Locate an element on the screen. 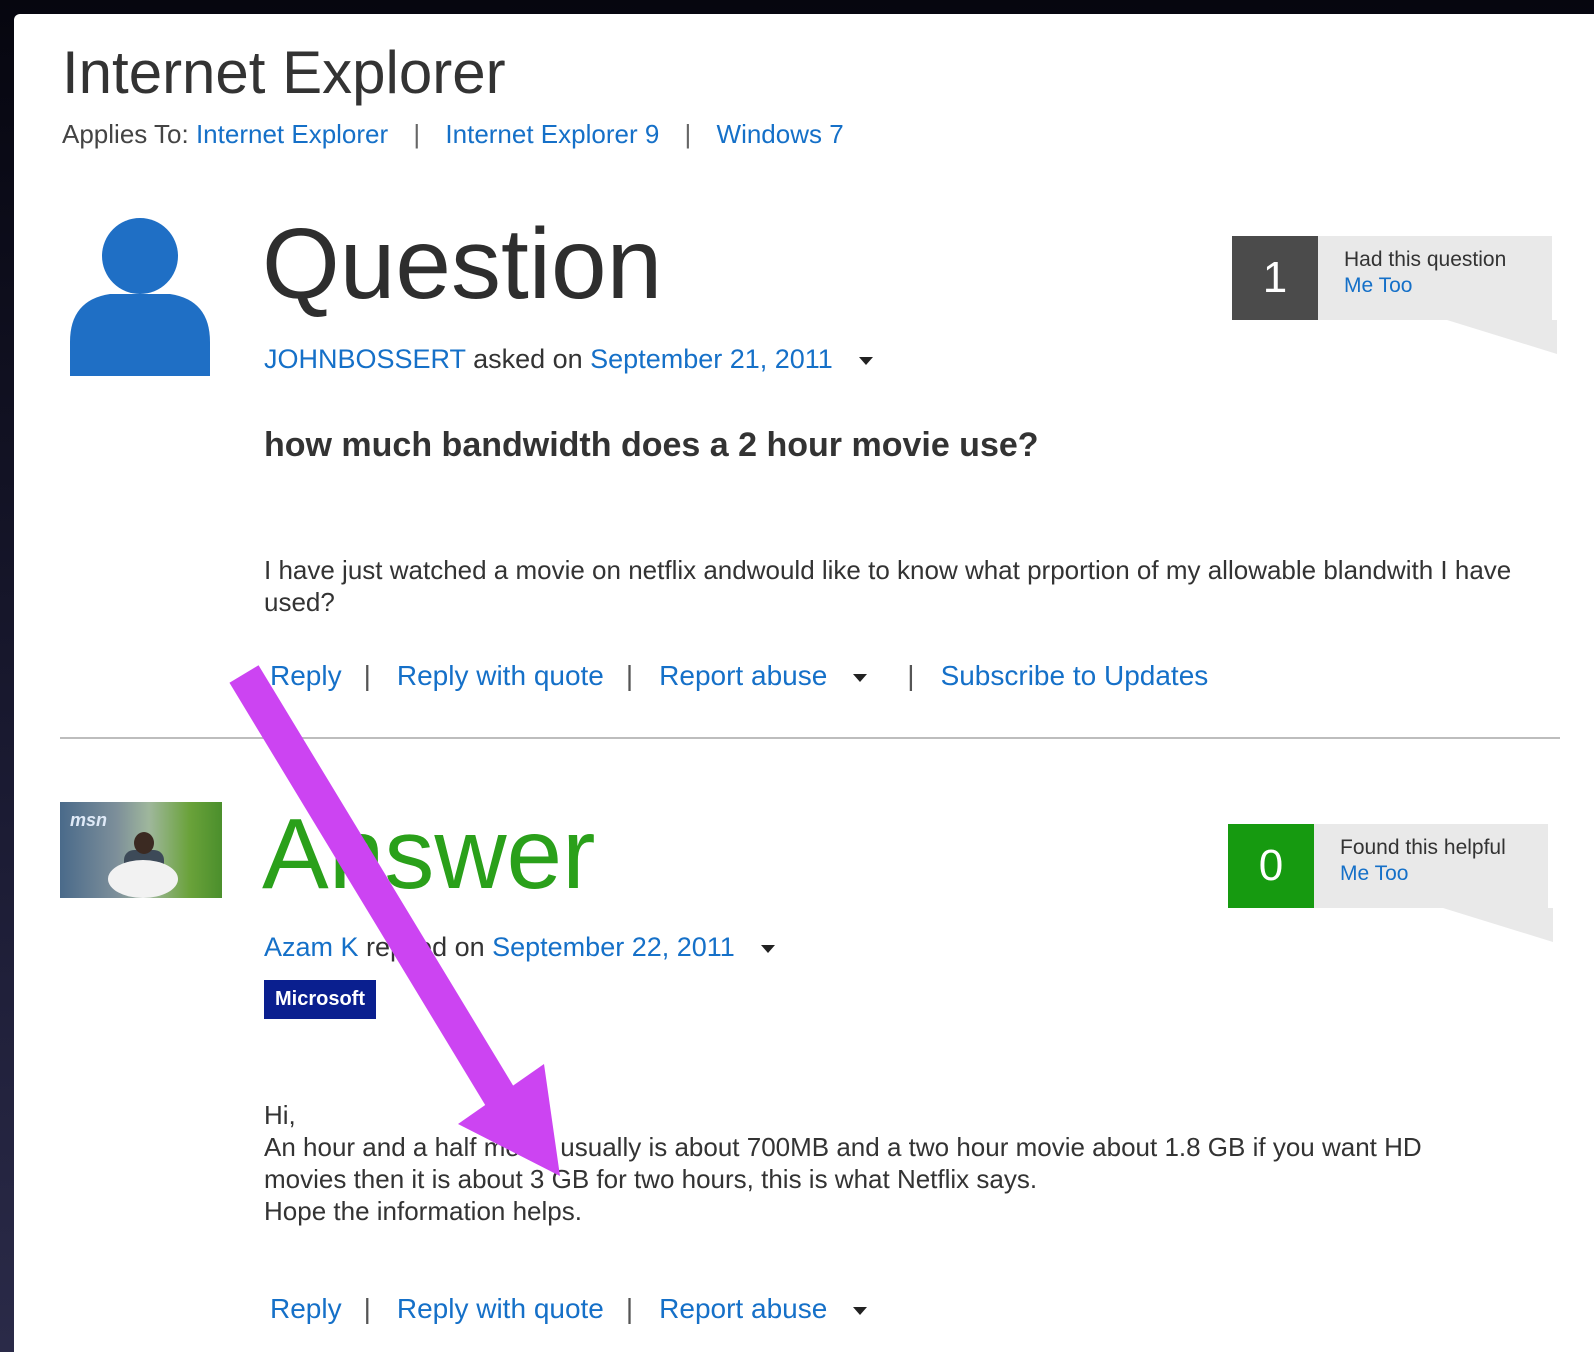 The width and height of the screenshot is (1594, 1352). answerer-avatar: msn is located at coordinates (141, 850).